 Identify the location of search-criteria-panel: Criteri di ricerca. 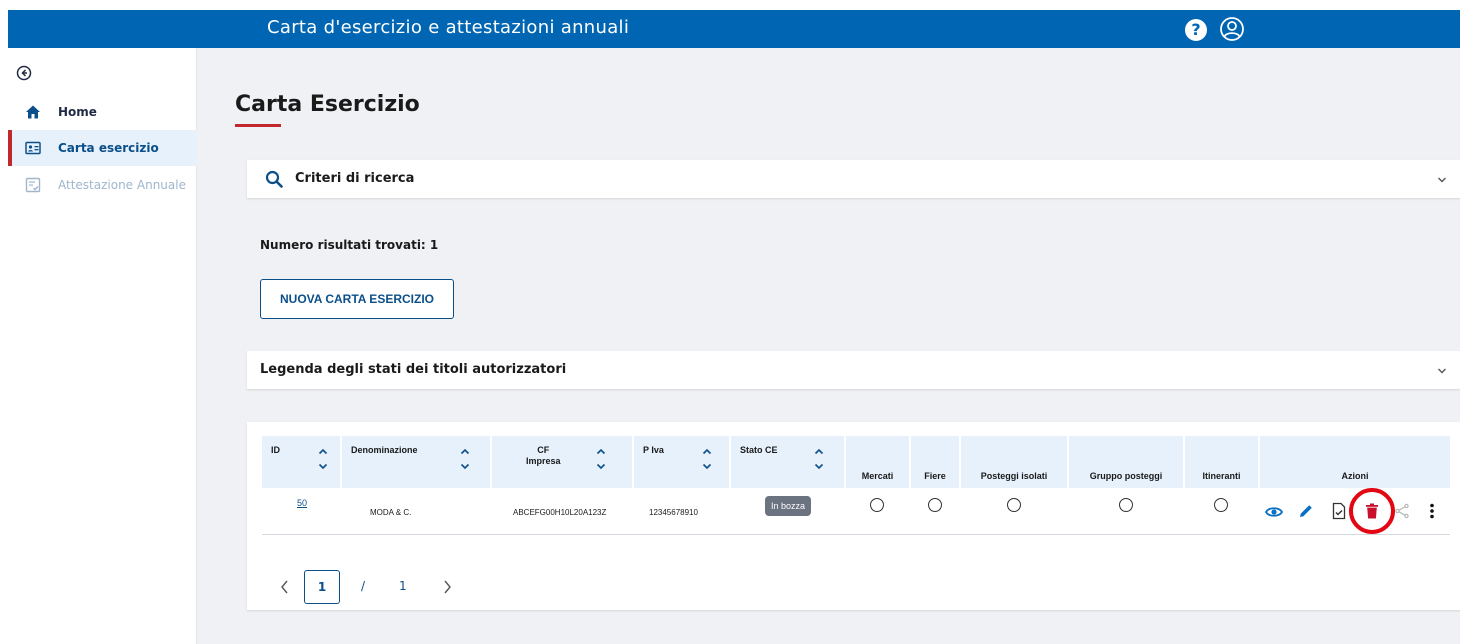
(853, 179).